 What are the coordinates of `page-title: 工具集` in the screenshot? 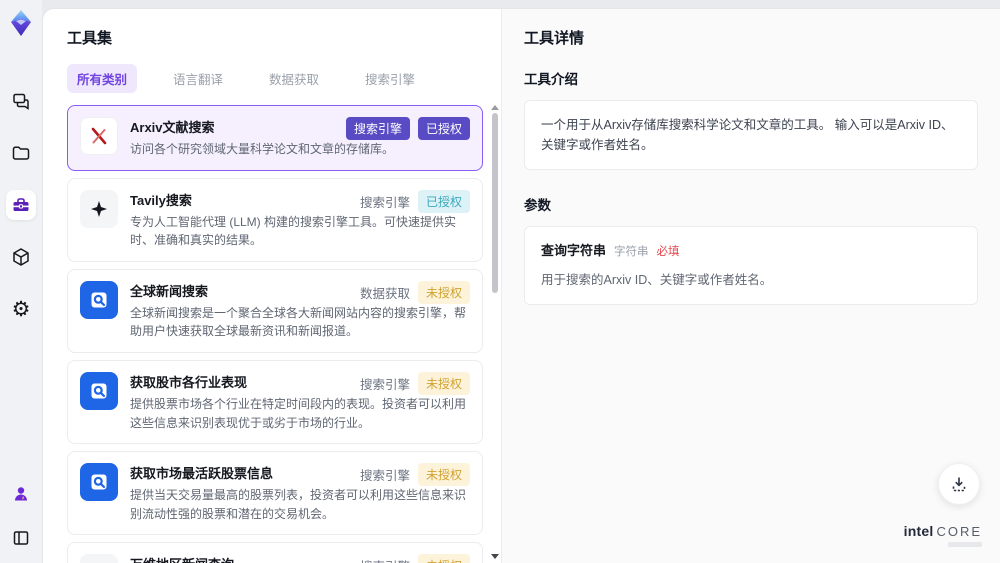 It's located at (90, 38).